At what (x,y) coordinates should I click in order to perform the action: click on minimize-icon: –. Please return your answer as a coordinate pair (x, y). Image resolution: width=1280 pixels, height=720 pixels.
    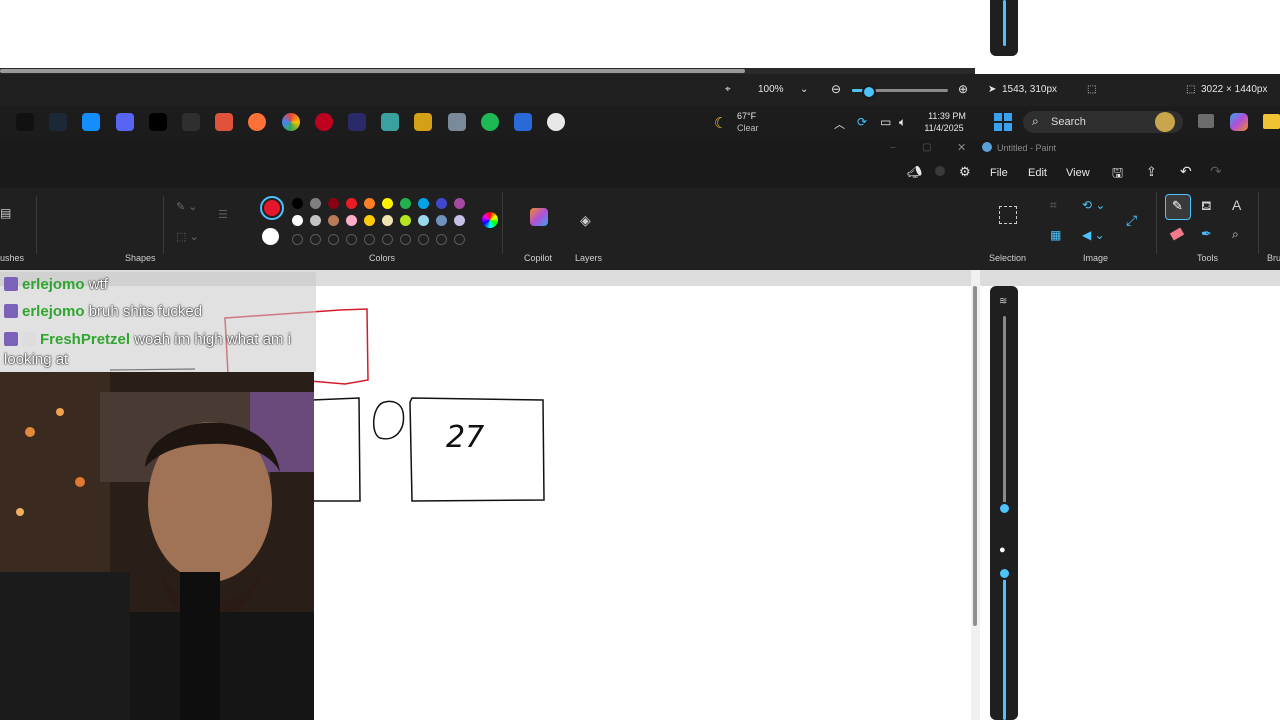
    Looking at the image, I should click on (893, 147).